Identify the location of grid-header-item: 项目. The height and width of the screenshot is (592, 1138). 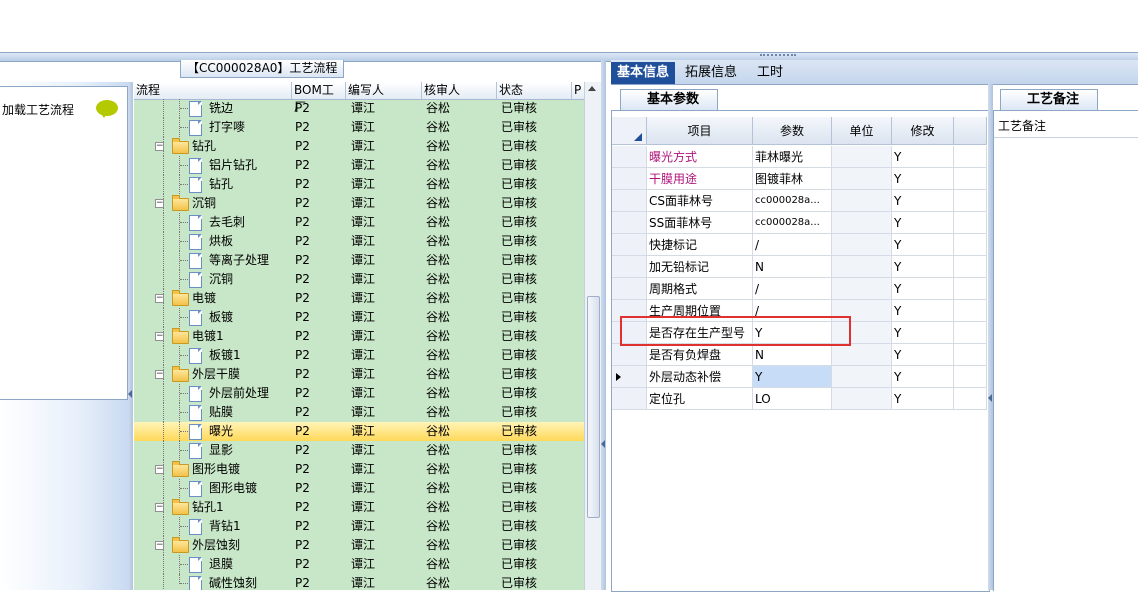
(700, 131).